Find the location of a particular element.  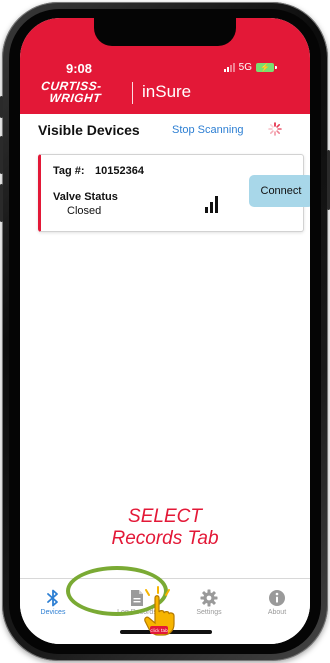

brand-bar: CURTISS- WRIGHT inSure is located at coordinates (165, 92).